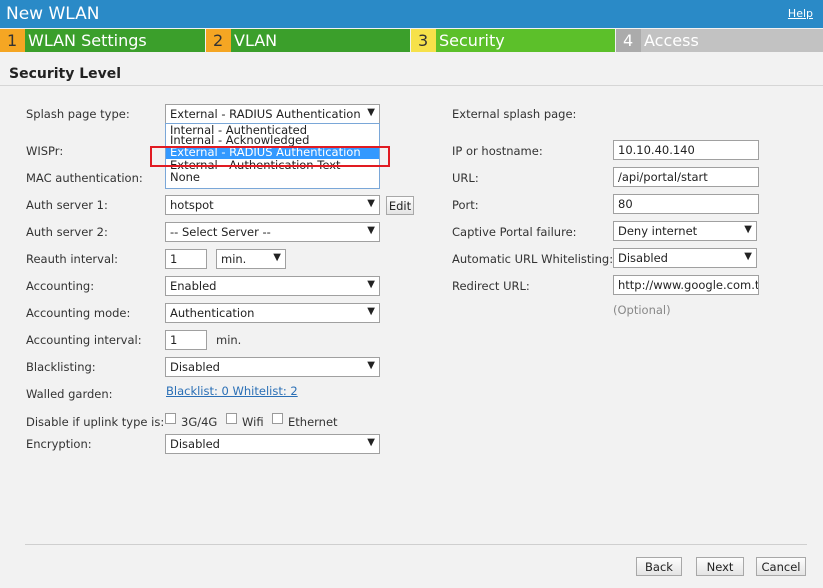  Describe the element at coordinates (60, 286) in the screenshot. I see `accounting-label: Accounting:` at that location.